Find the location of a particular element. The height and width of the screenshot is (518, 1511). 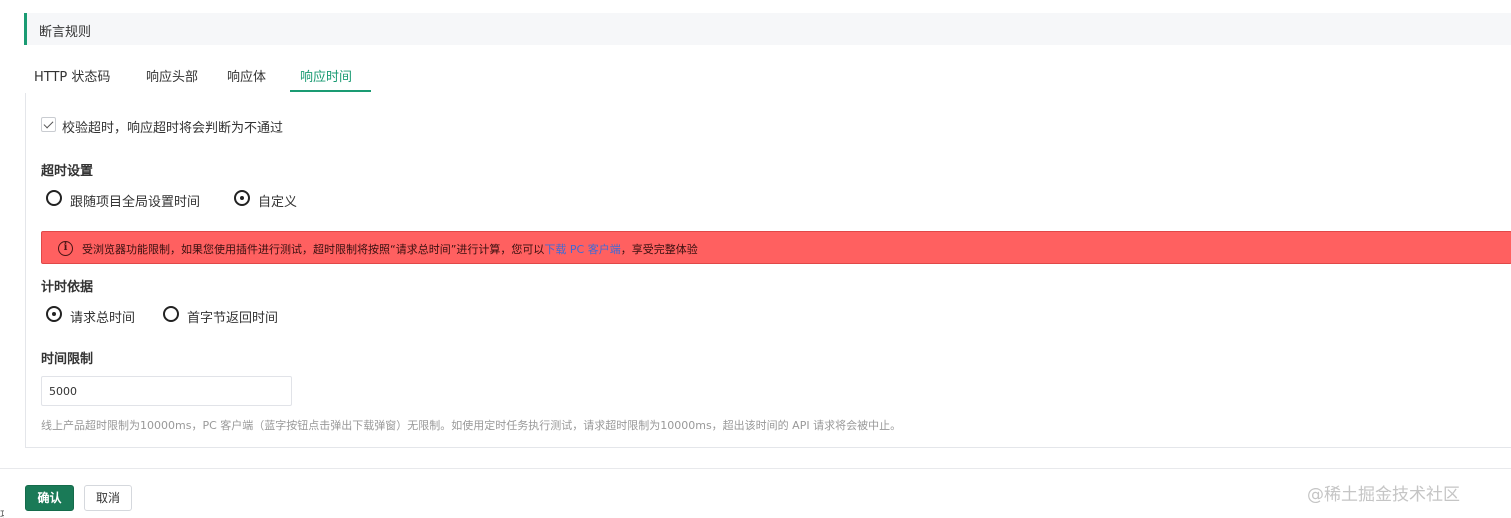

section-header: 断言规则 is located at coordinates (767, 29).